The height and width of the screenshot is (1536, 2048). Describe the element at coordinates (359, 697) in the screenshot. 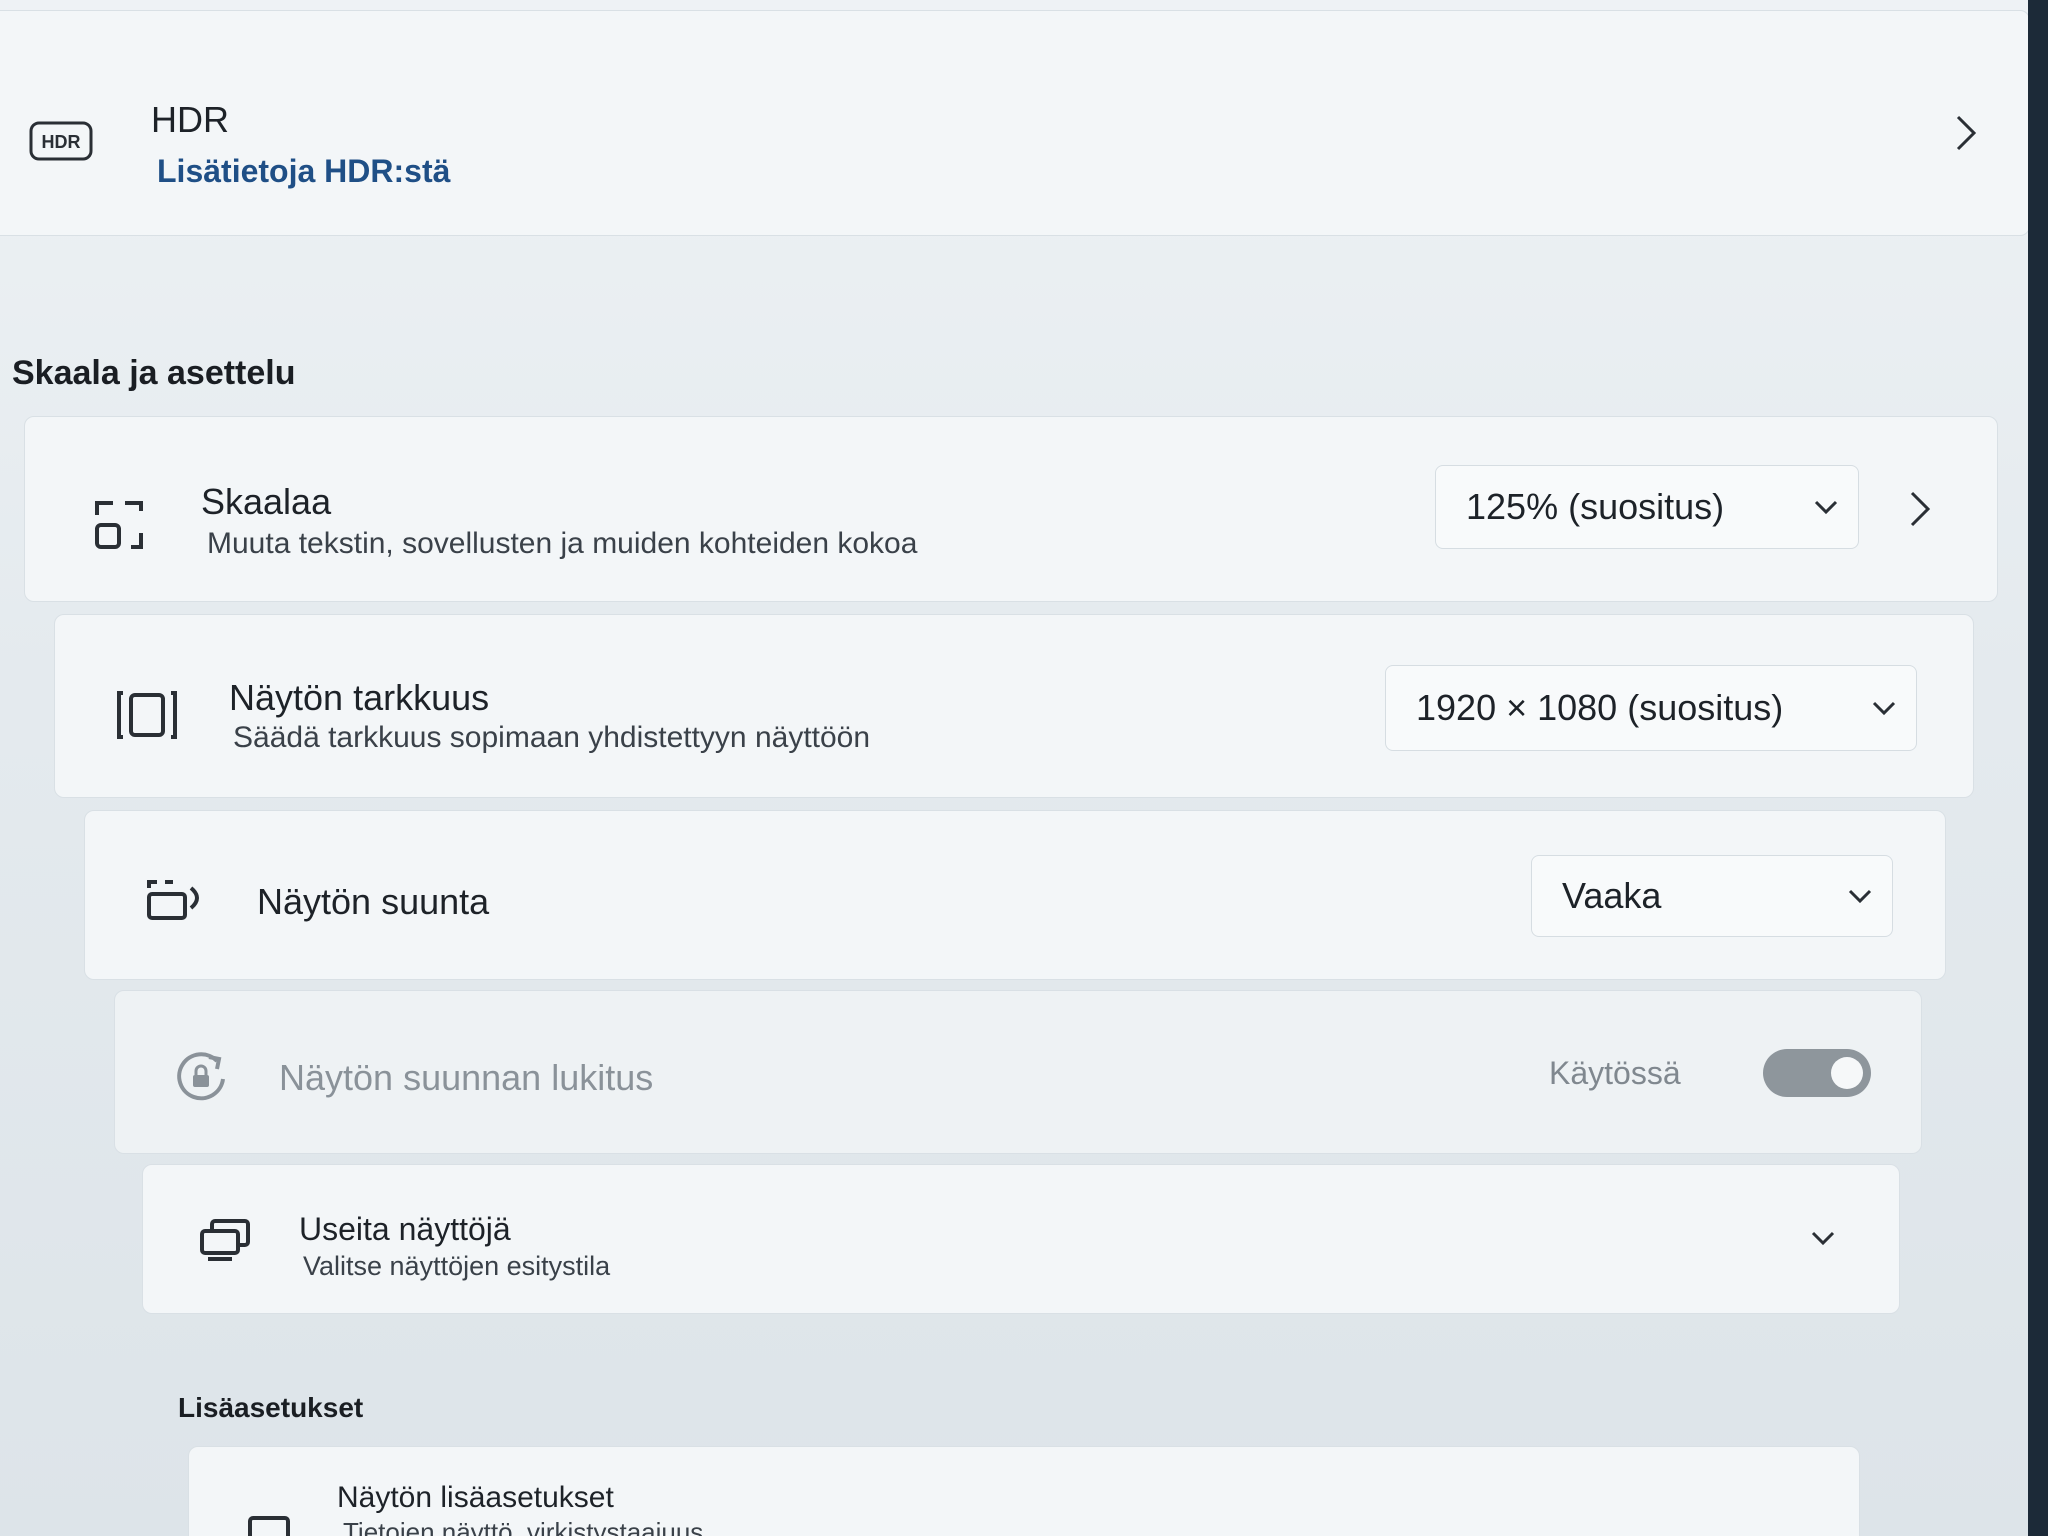

I see `resolution-title: Näytön tarkkuus` at that location.